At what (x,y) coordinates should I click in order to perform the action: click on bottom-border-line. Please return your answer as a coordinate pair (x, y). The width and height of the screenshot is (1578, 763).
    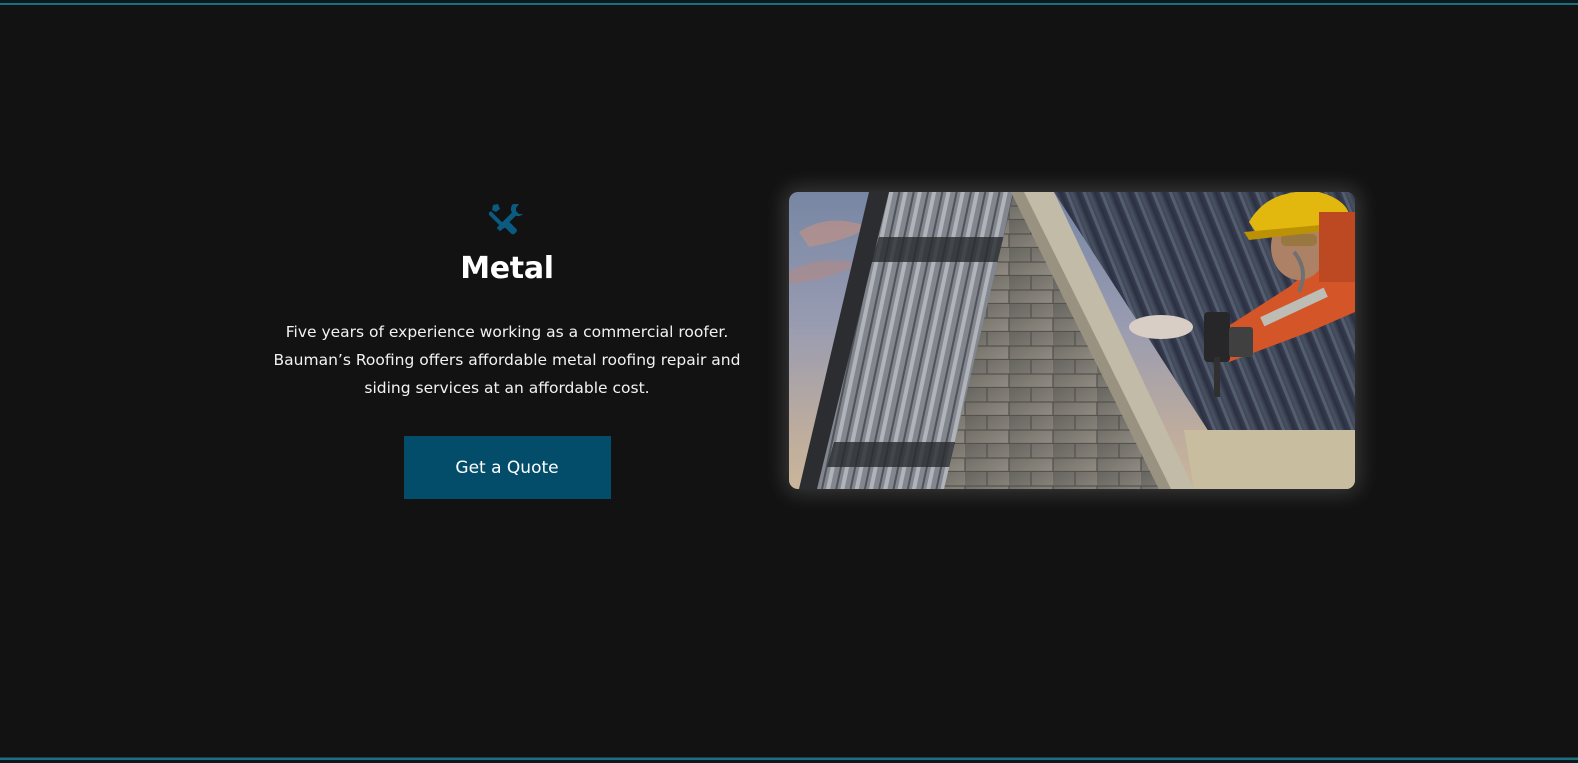
    Looking at the image, I should click on (789, 760).